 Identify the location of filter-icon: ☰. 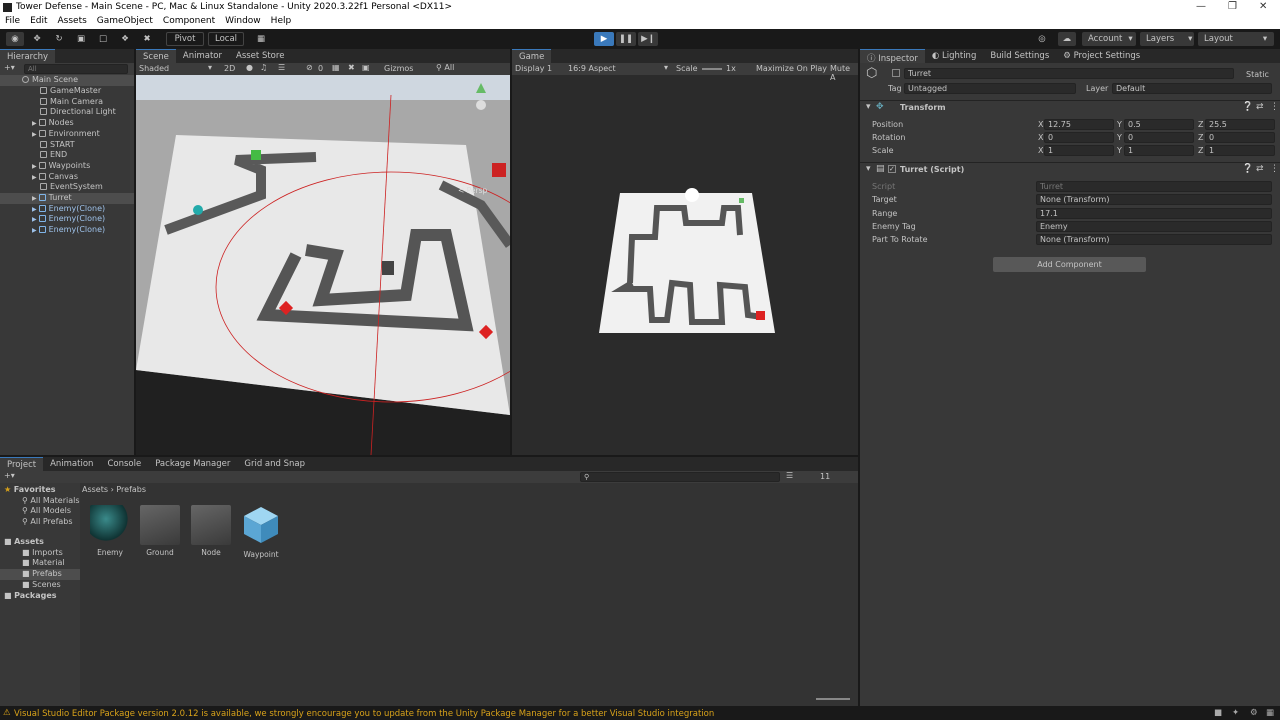
(789, 475).